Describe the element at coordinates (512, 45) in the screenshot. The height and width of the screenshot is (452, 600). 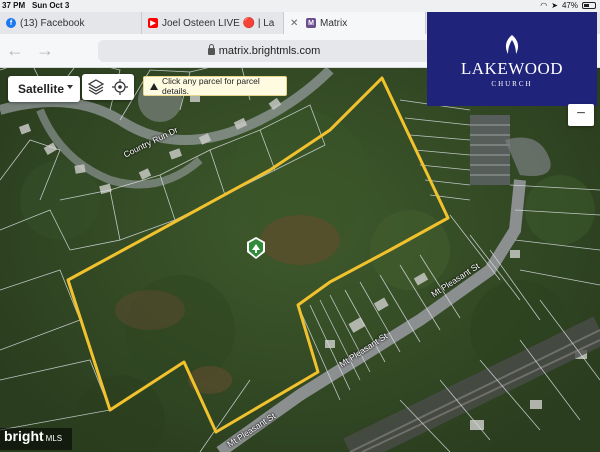
I see `lakewood-logo-icon` at that location.